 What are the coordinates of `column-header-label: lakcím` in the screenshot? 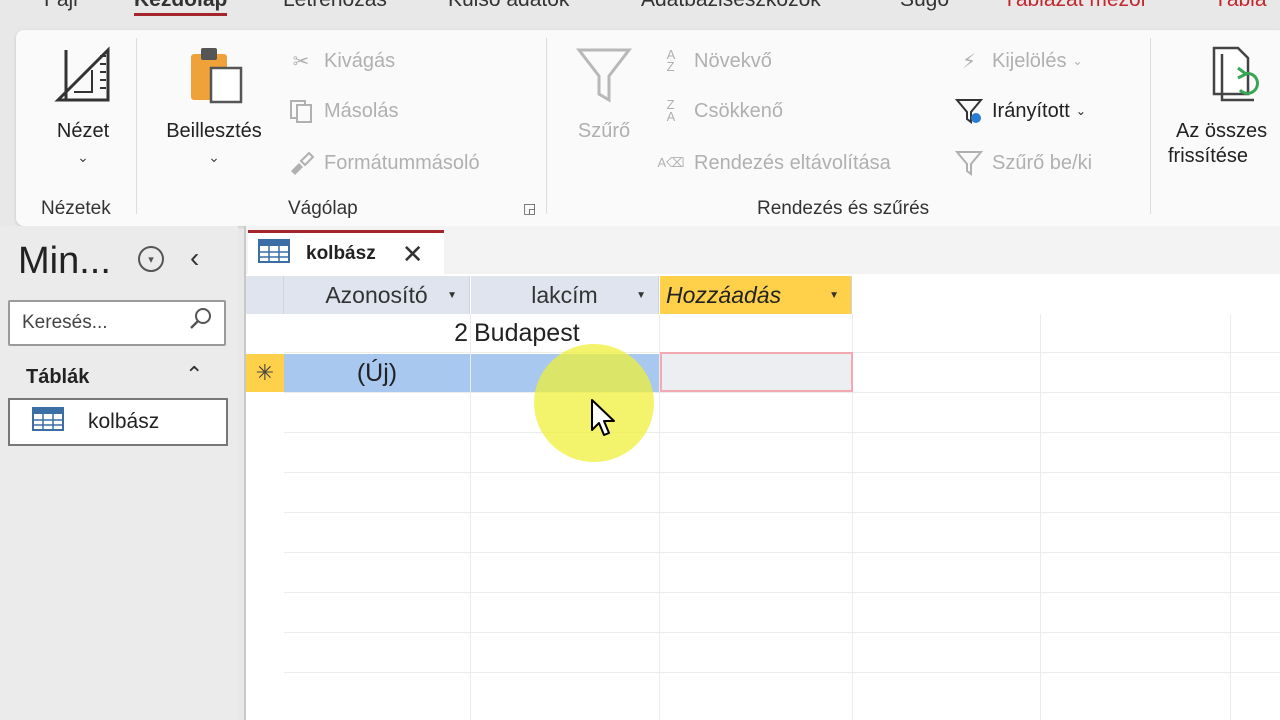 It's located at (564, 294).